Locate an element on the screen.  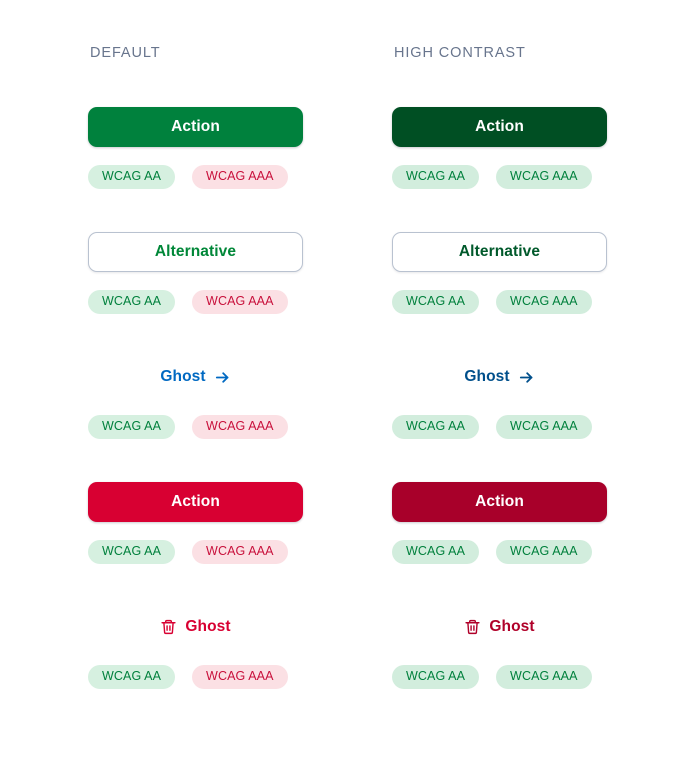
column-header: HIGH CONTRAST is located at coordinates (460, 53).